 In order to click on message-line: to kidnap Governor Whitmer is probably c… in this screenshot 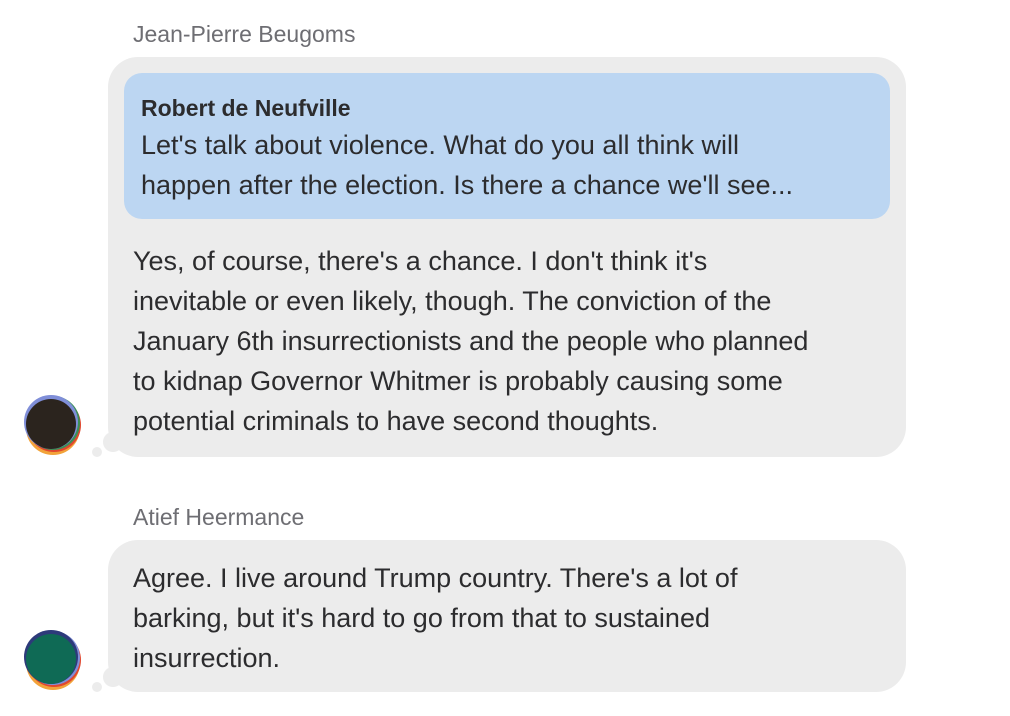, I will do `click(458, 381)`.